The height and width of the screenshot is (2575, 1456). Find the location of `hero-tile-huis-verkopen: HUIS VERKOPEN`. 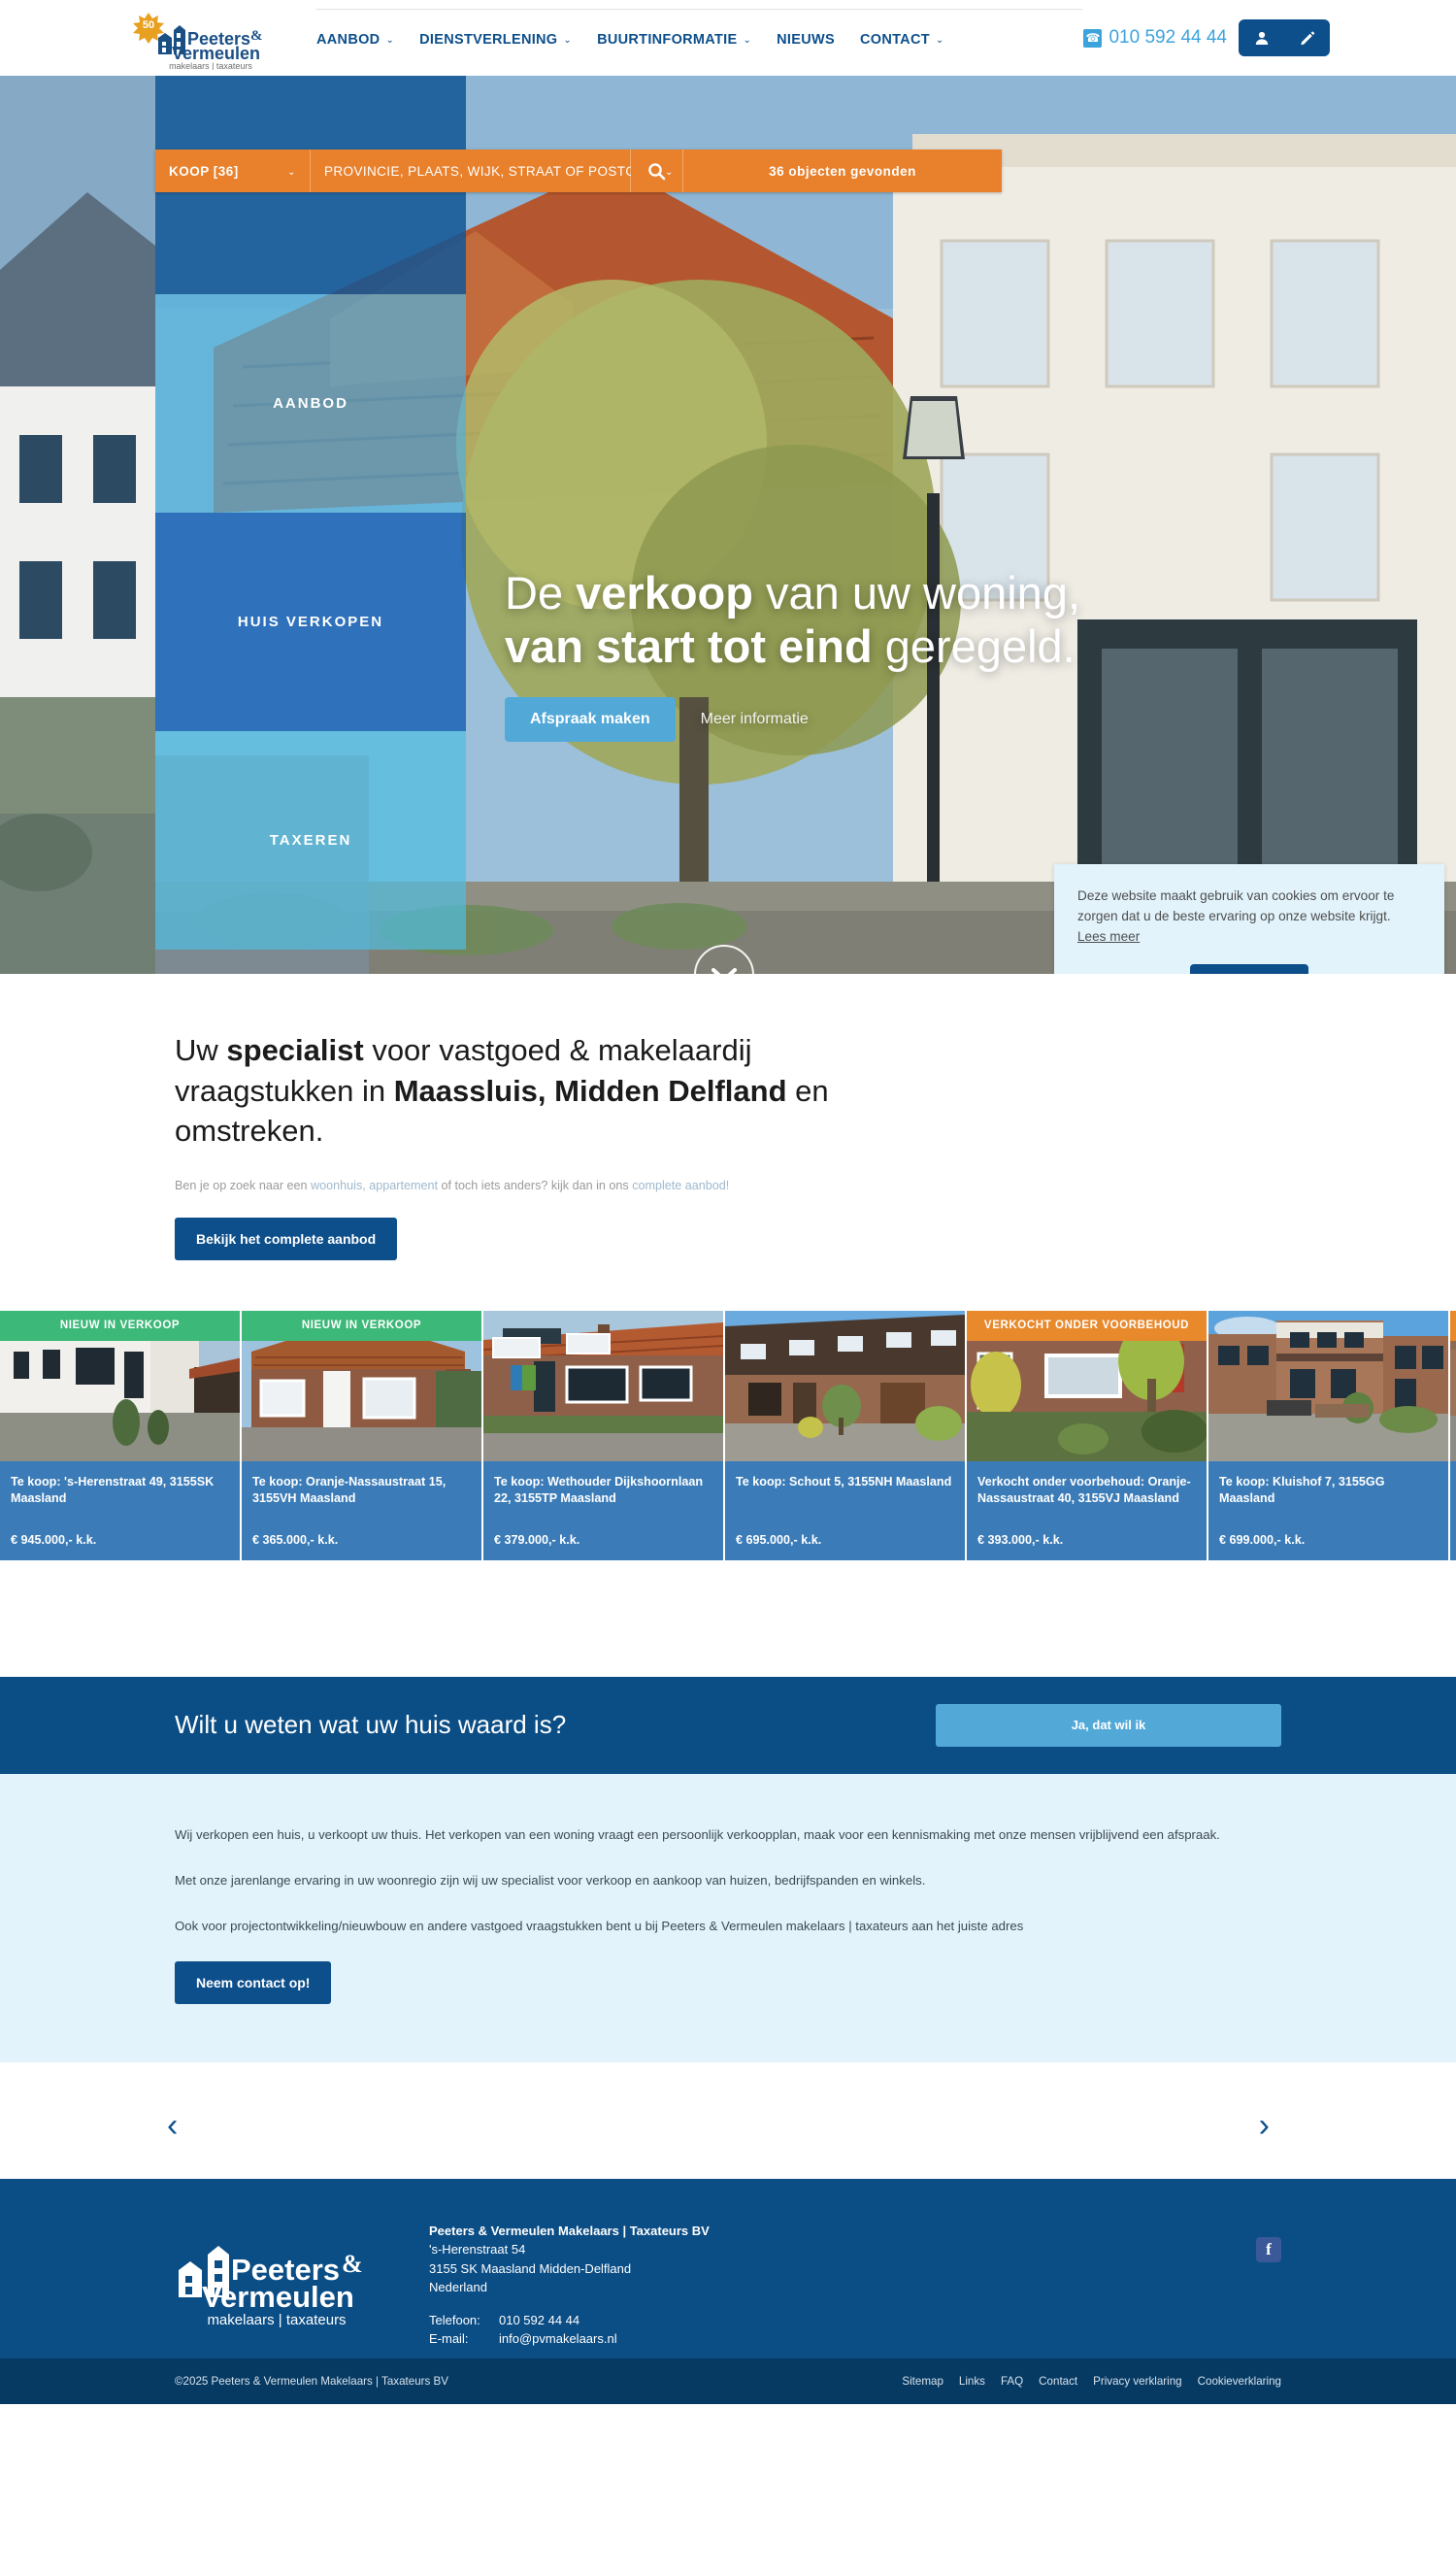

hero-tile-huis-verkopen: HUIS VERKOPEN is located at coordinates (310, 622).